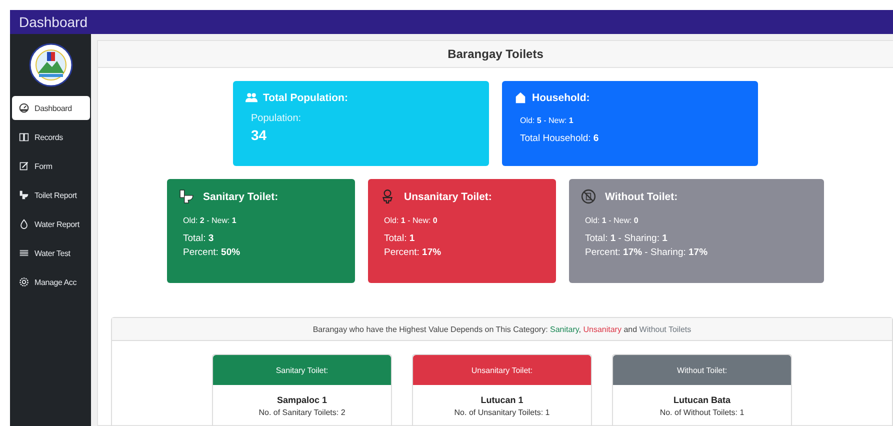 Image resolution: width=893 pixels, height=426 pixels. I want to click on toilet-count: No. of Unsanitary Toilets: 1, so click(502, 412).